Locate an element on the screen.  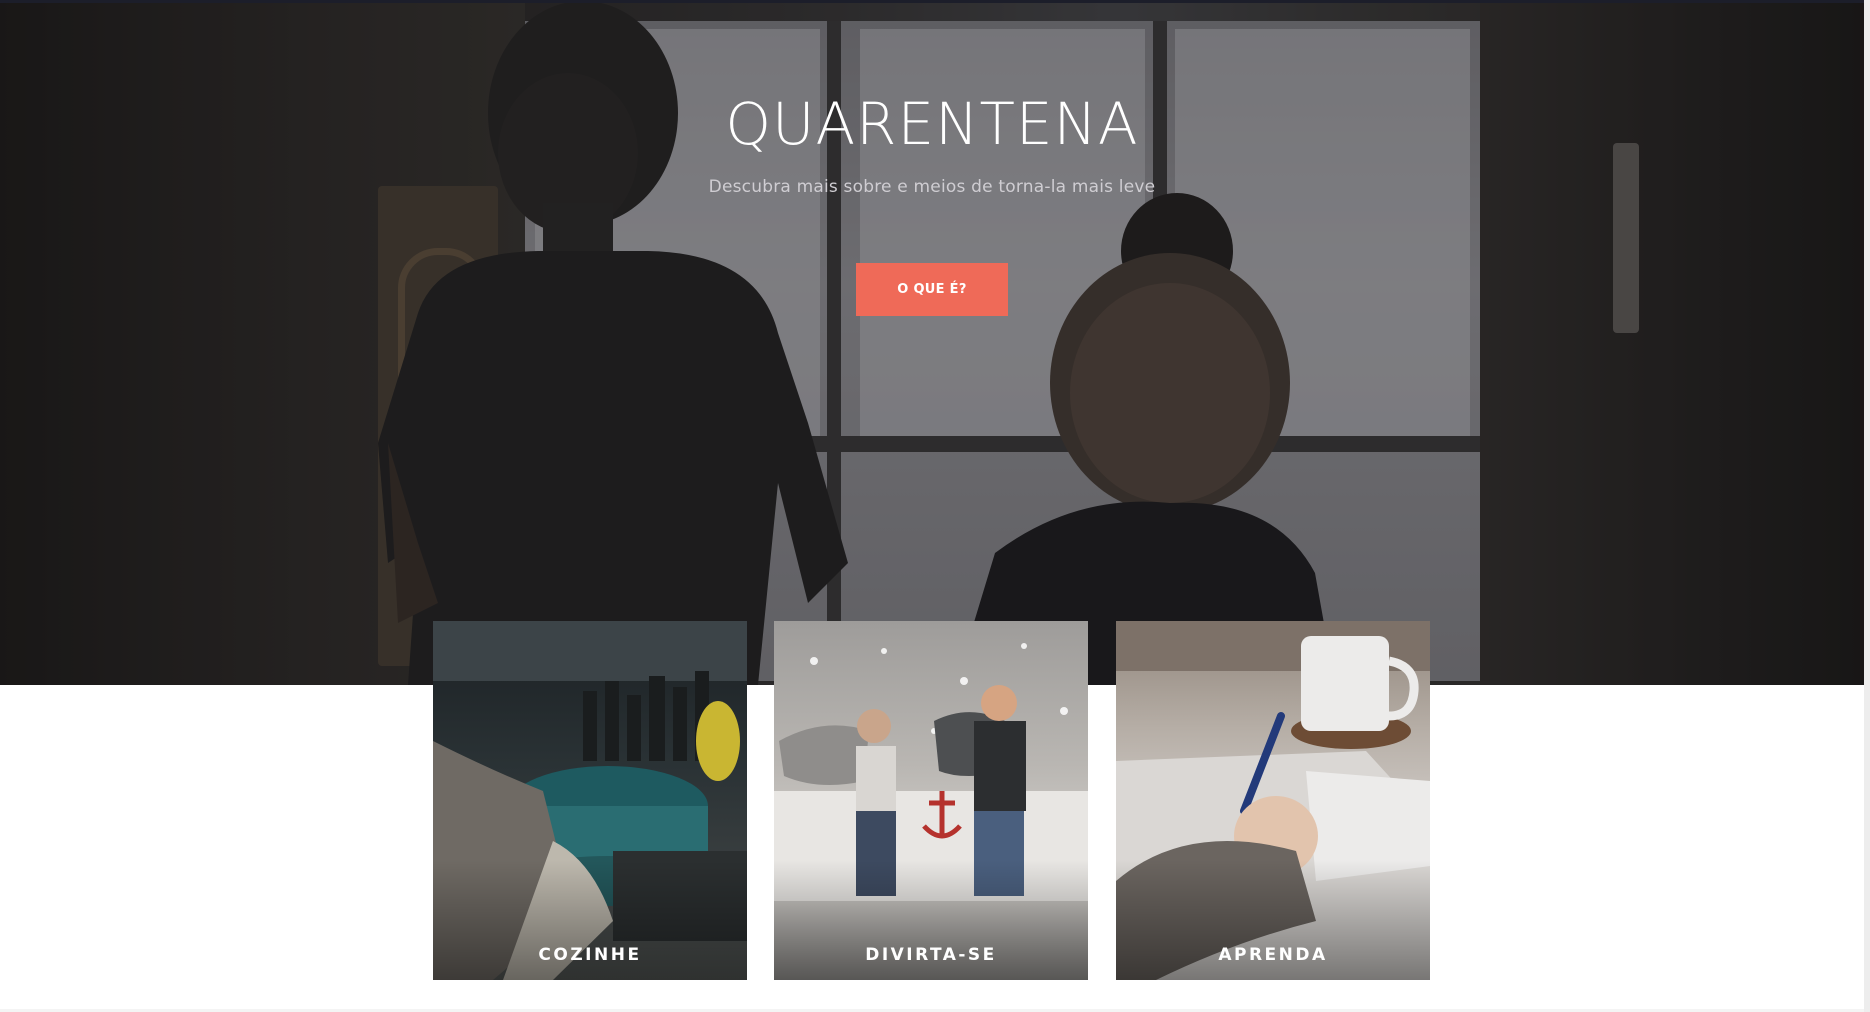
what-is-it-button: O QUE É? is located at coordinates (932, 289).